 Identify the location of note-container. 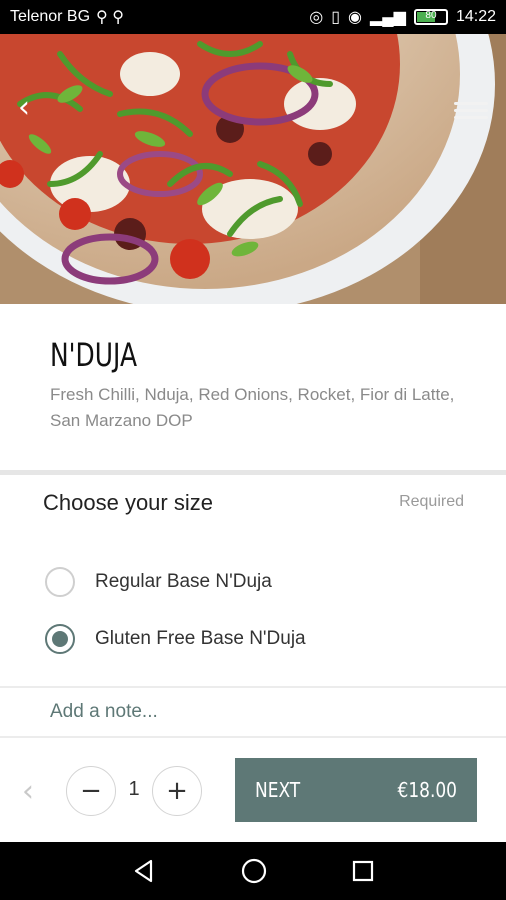
(253, 712).